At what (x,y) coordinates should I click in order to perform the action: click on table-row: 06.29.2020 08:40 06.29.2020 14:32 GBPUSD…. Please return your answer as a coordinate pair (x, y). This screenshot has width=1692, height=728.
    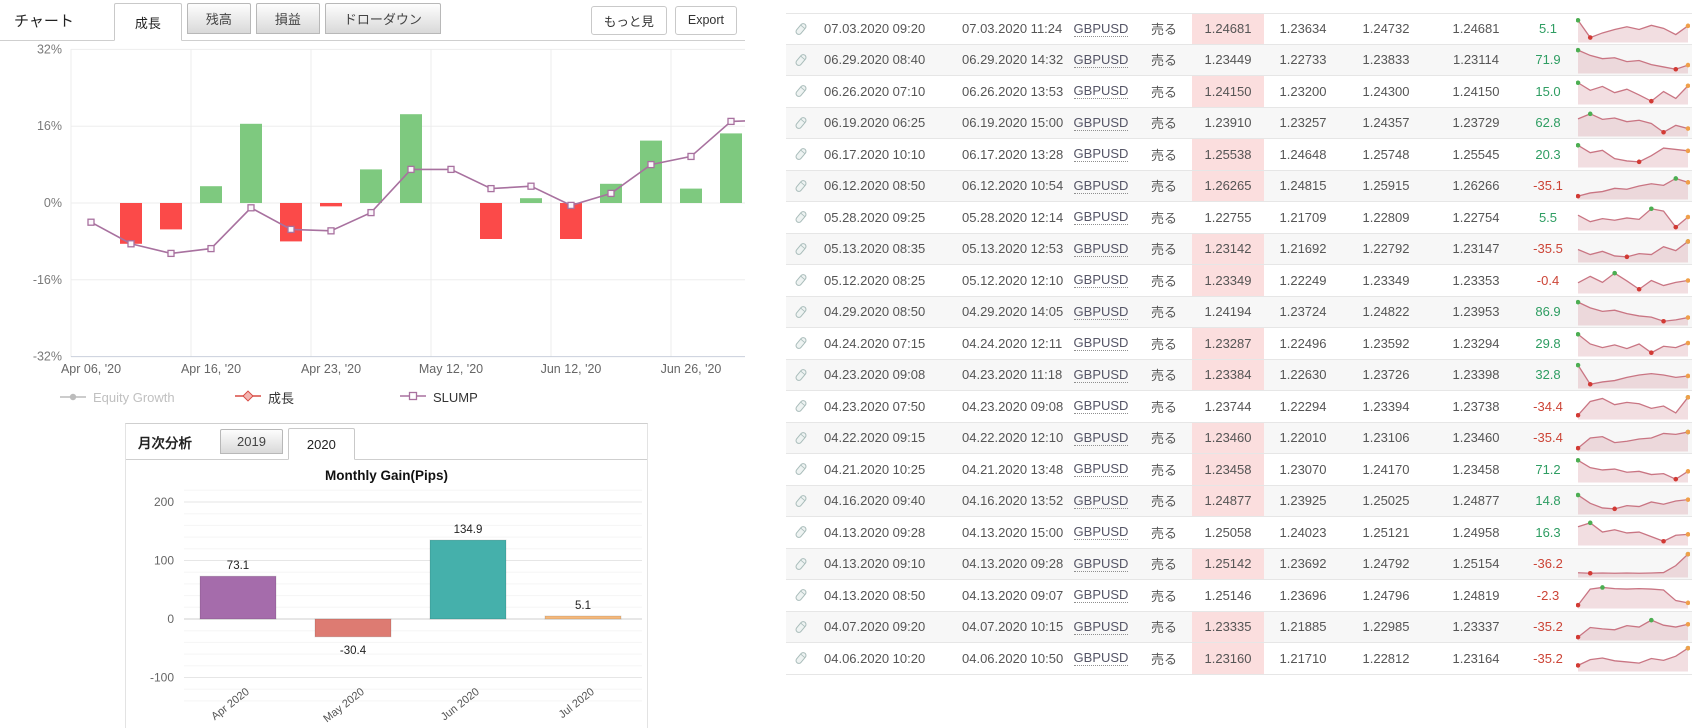
    Looking at the image, I should click on (1239, 60).